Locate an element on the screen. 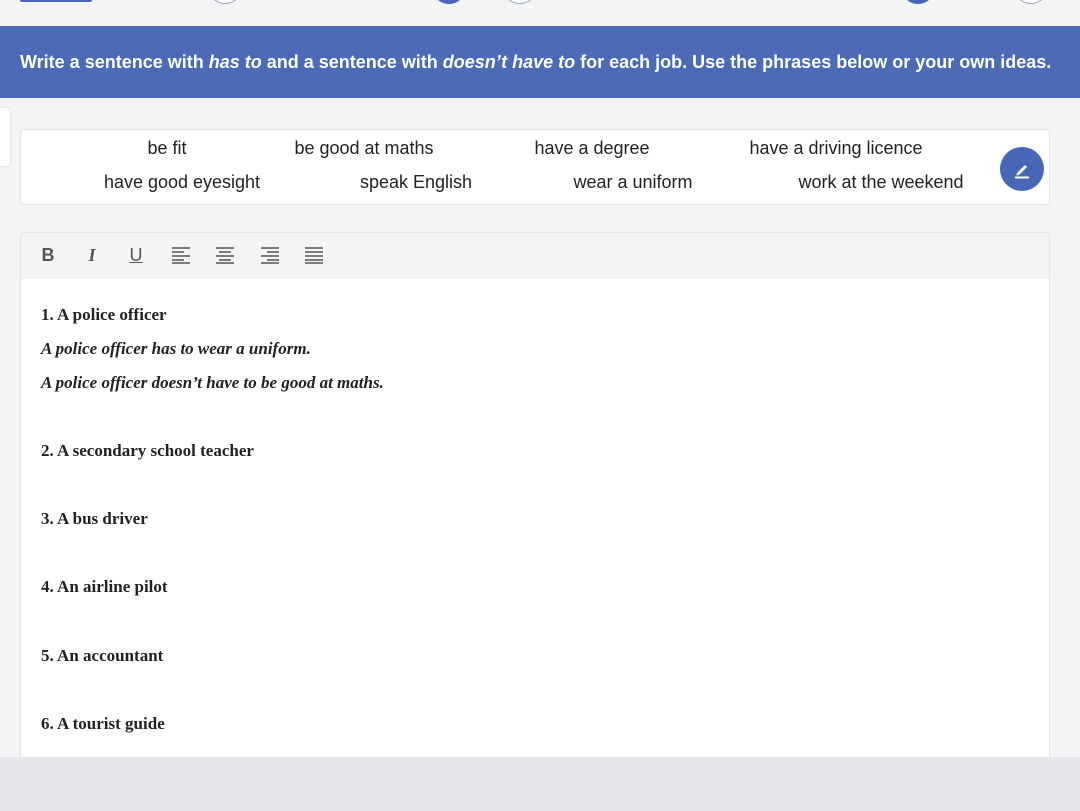  align-left-icon is located at coordinates (181, 255).